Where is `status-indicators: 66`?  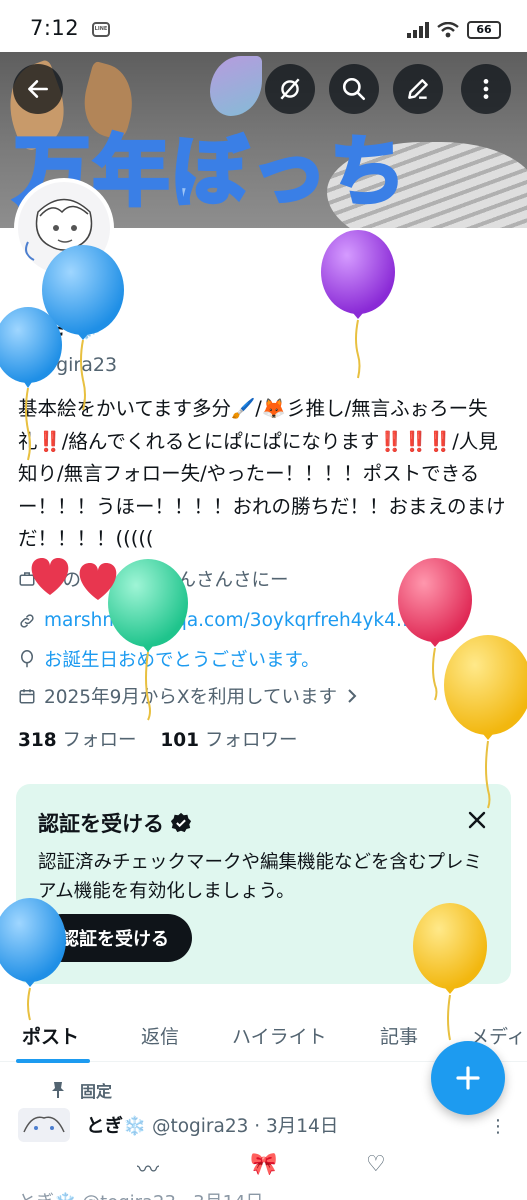 status-indicators: 66 is located at coordinates (454, 30).